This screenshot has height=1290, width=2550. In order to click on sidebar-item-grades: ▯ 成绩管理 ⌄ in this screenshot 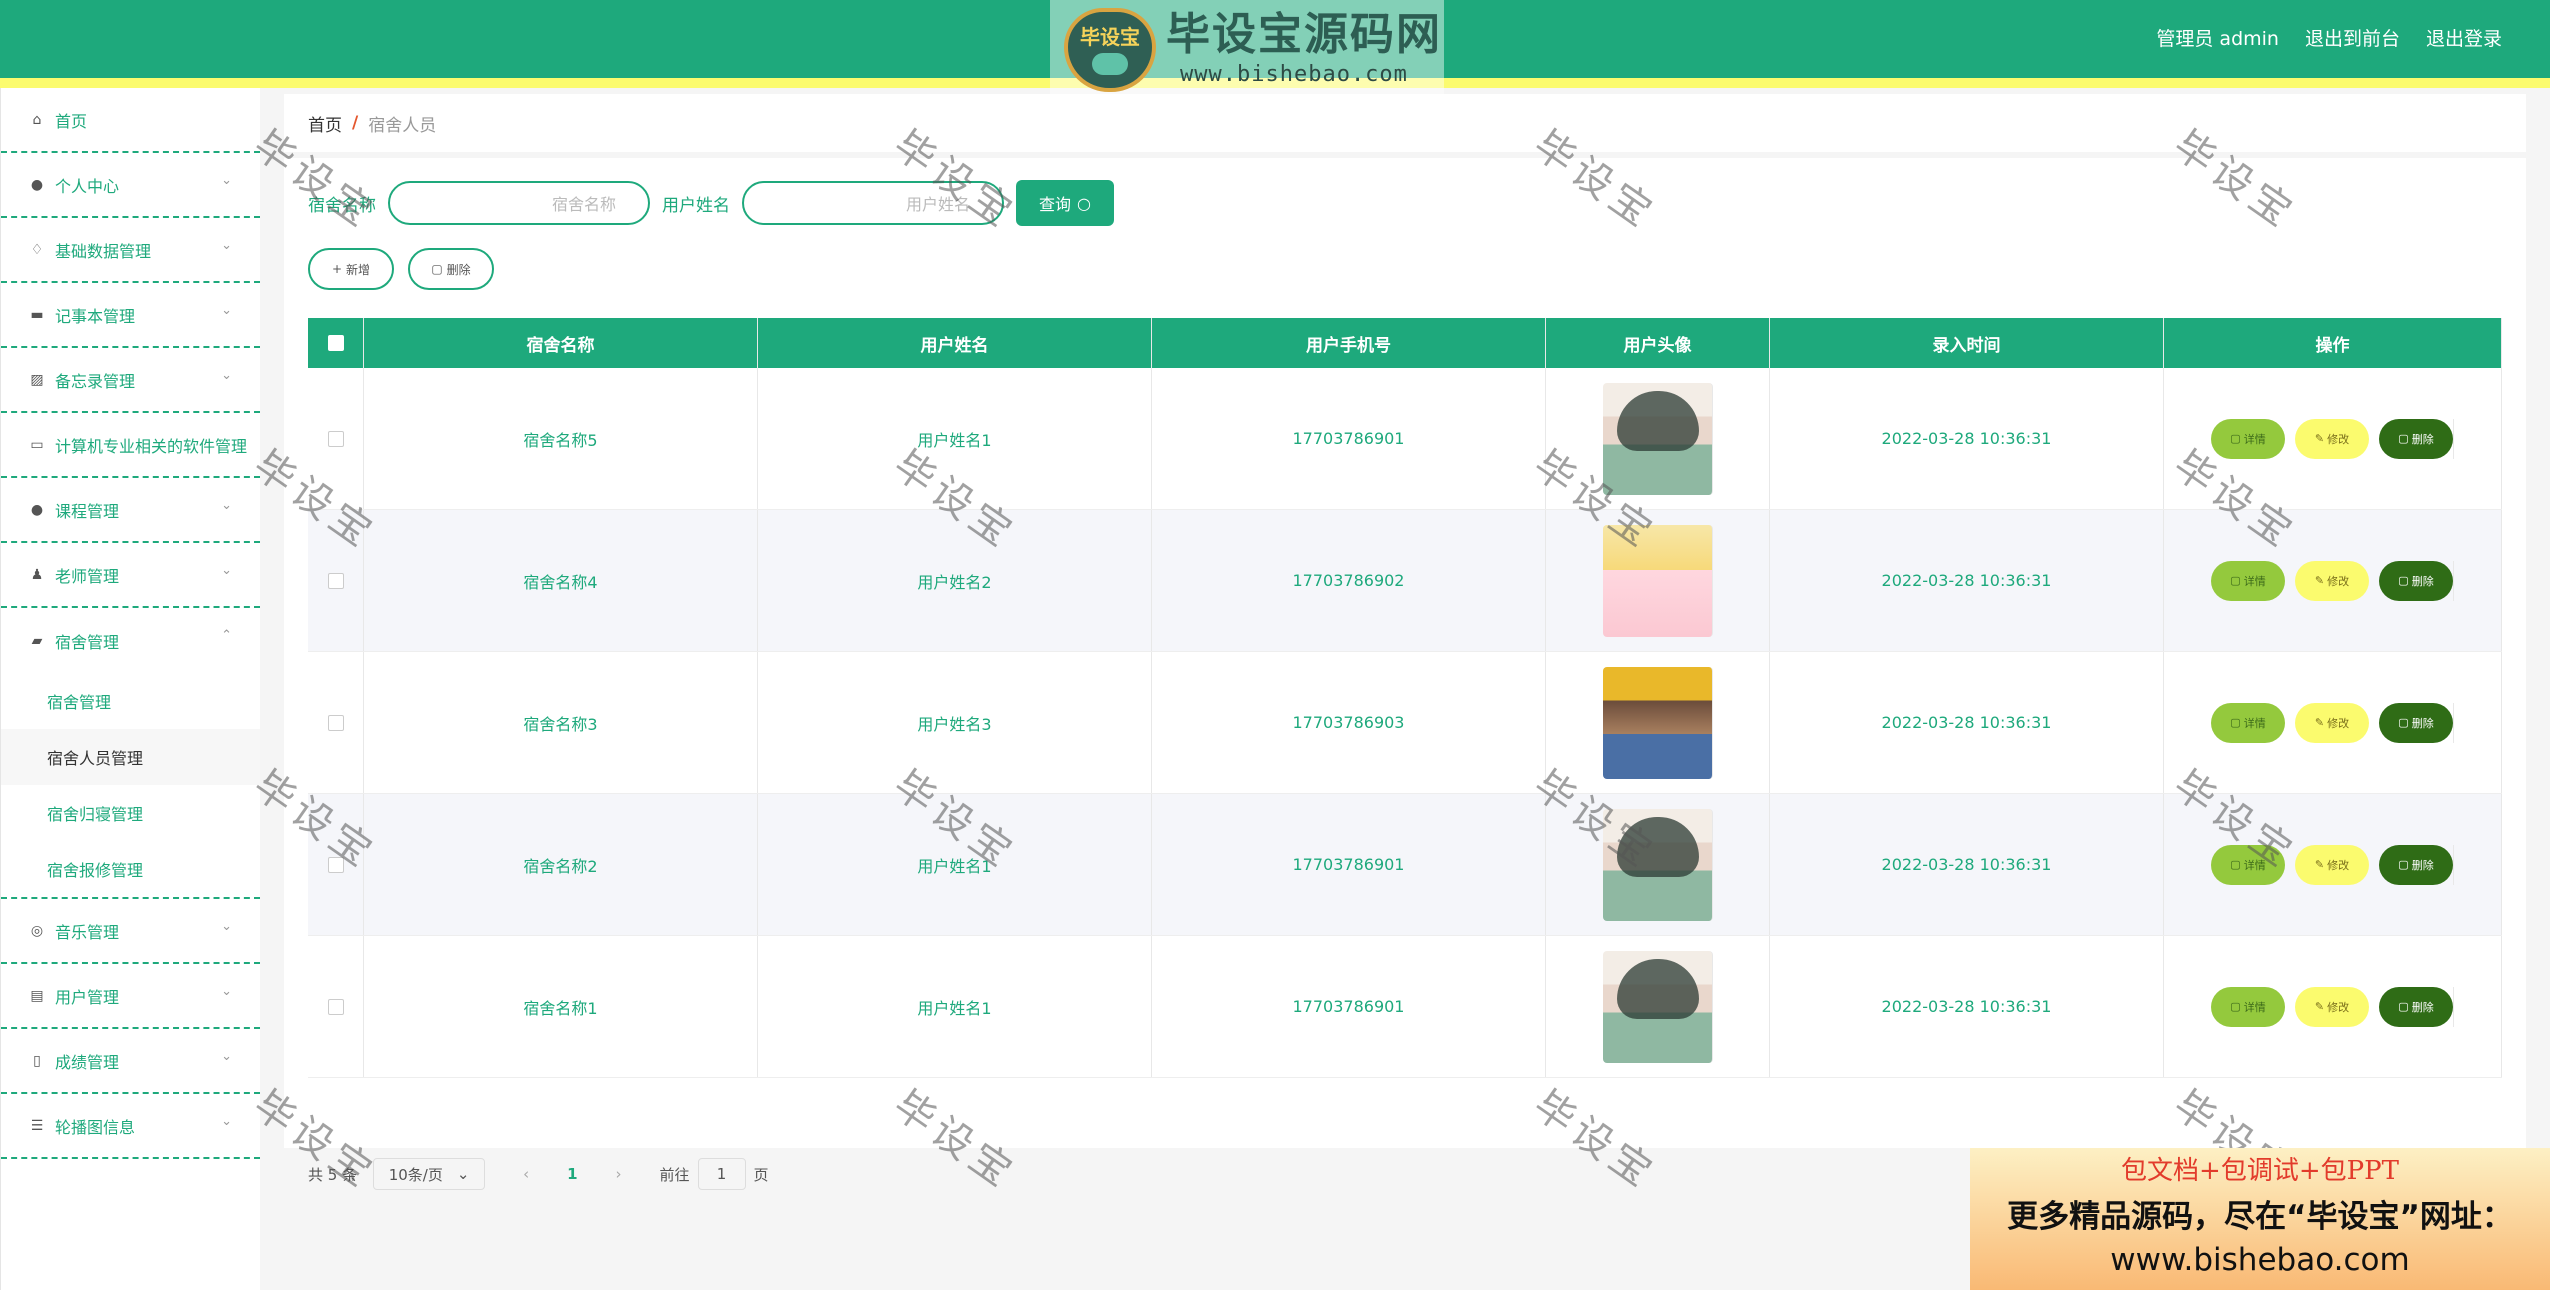, I will do `click(130, 1061)`.